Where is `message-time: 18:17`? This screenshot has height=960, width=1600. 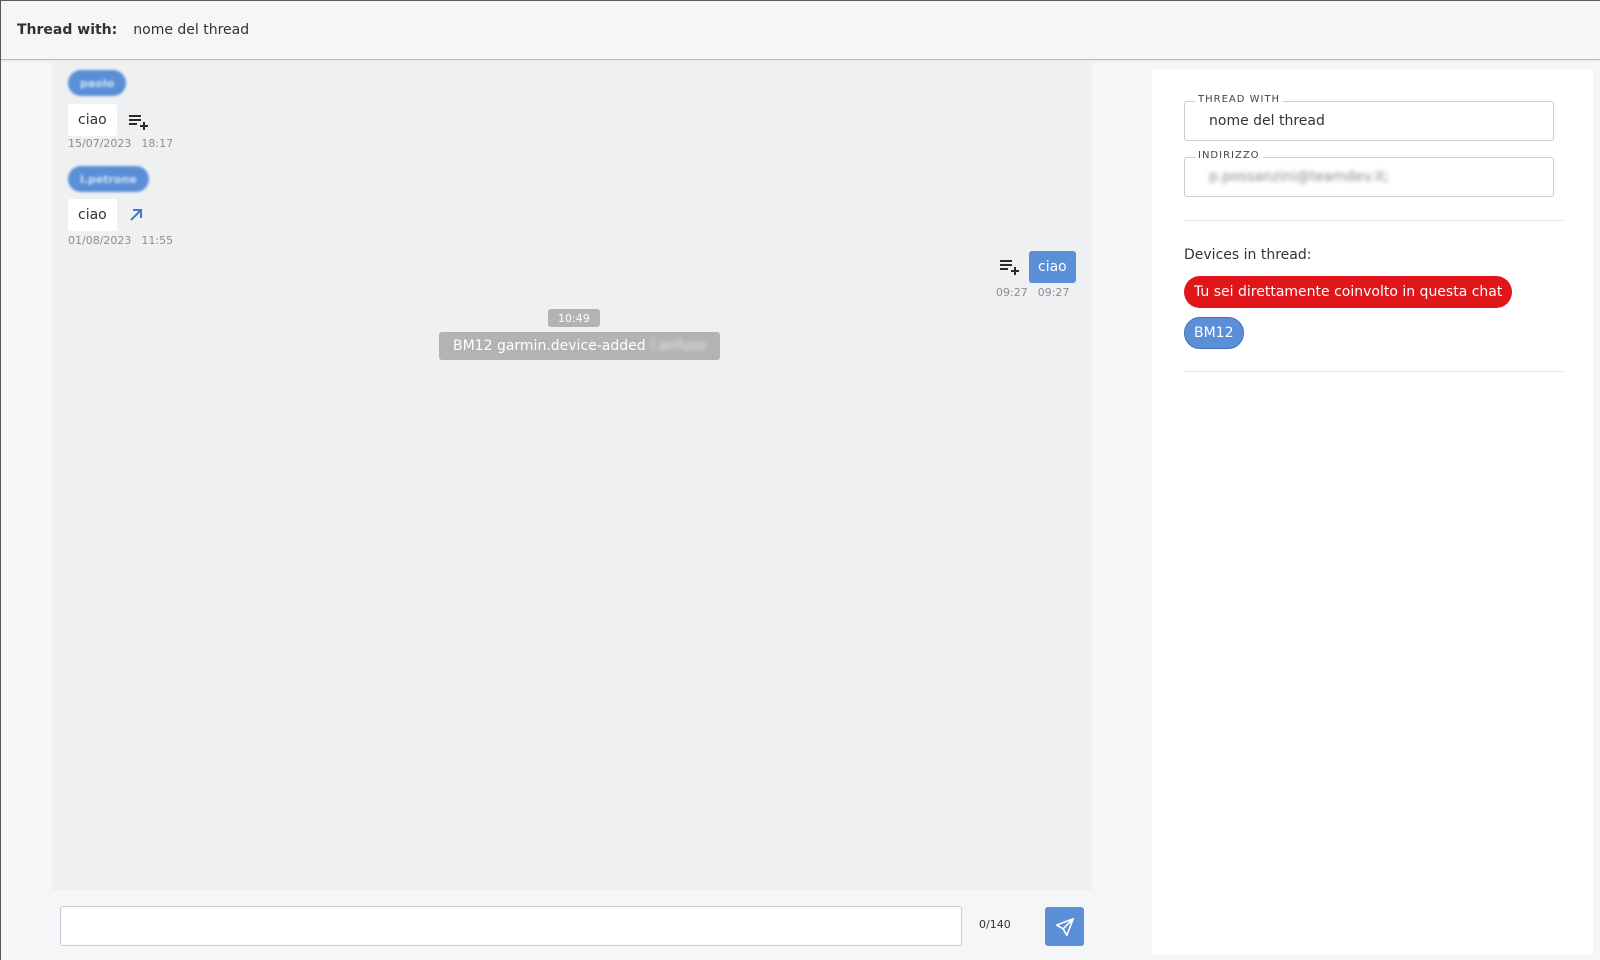
message-time: 18:17 is located at coordinates (157, 143).